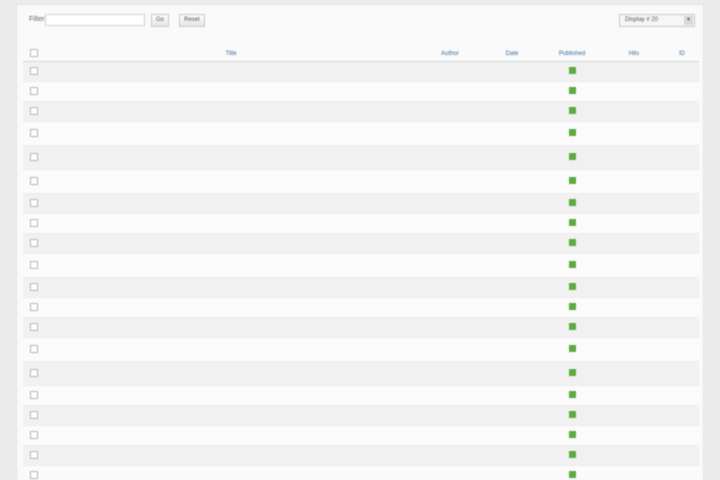 This screenshot has height=480, width=720. Describe the element at coordinates (95, 20) in the screenshot. I see `filter-input` at that location.